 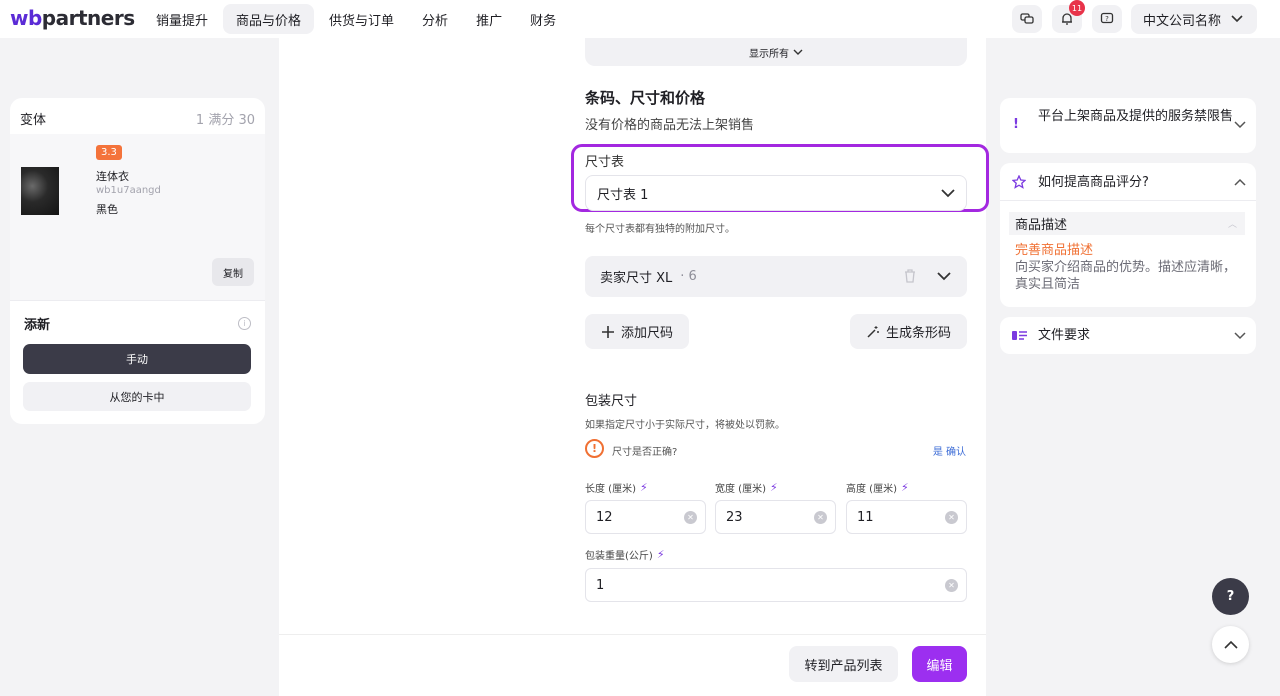 I want to click on show-all-toggle: 显示所有, so click(x=776, y=52).